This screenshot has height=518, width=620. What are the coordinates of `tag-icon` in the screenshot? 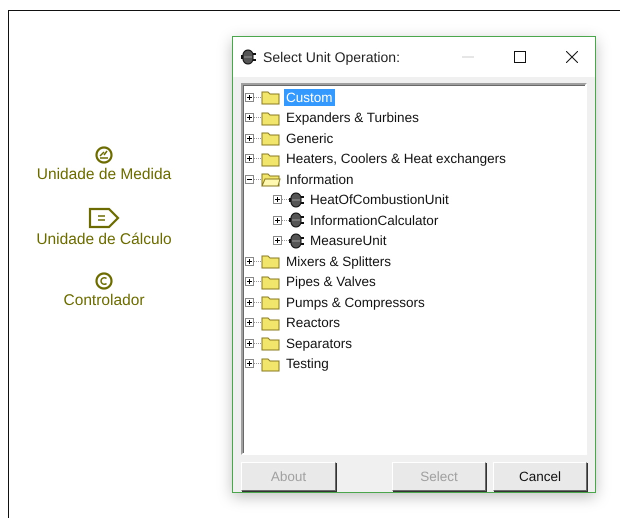 It's located at (104, 218).